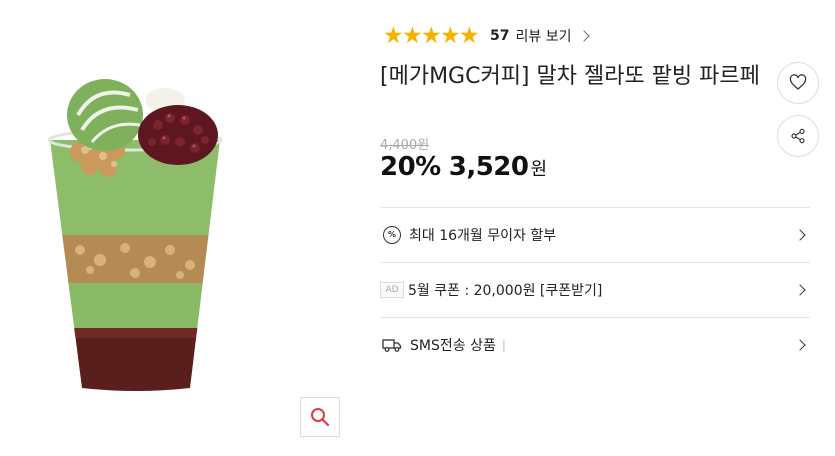 This screenshot has height=456, width=835. I want to click on review-link: 리뷰 보기, so click(543, 36).